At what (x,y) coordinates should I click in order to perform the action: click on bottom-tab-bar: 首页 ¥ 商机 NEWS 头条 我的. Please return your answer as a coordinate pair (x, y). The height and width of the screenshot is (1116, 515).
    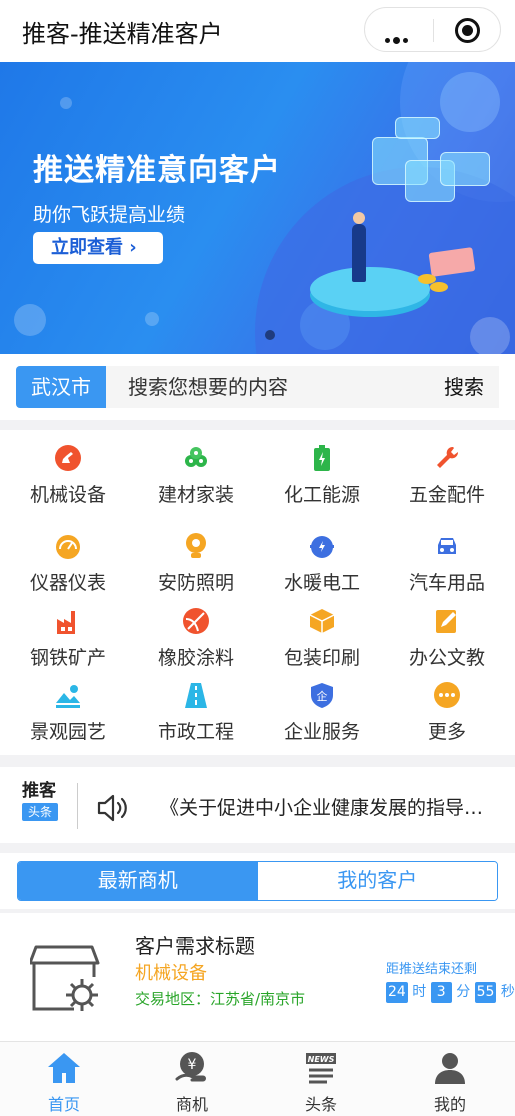
    Looking at the image, I should click on (257, 1078).